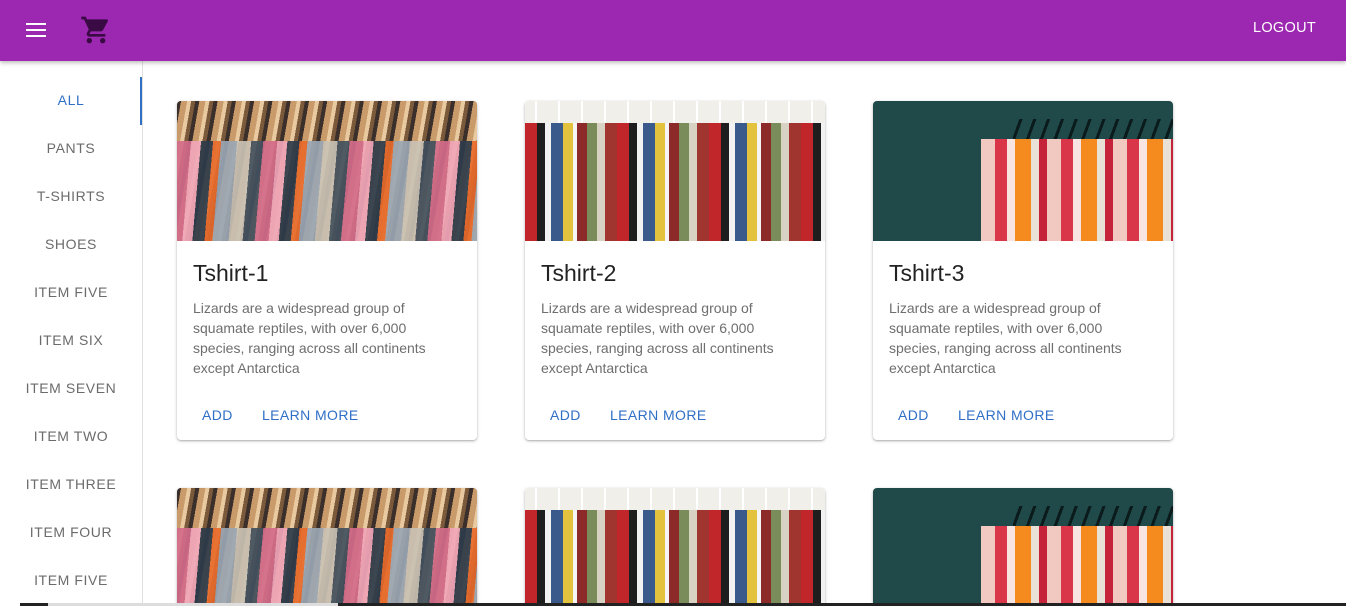  I want to click on menu-icon, so click(36, 30).